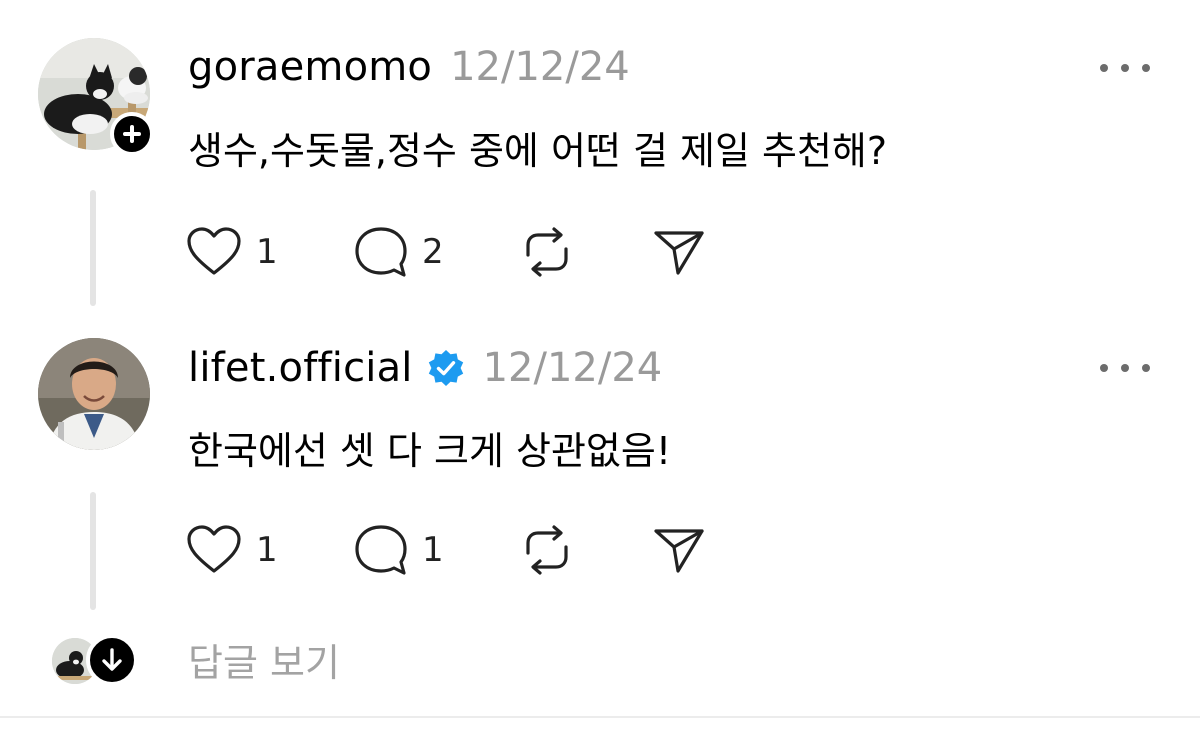 This screenshot has height=734, width=1200. What do you see at coordinates (132, 134) in the screenshot?
I see `follow-plus-icon` at bounding box center [132, 134].